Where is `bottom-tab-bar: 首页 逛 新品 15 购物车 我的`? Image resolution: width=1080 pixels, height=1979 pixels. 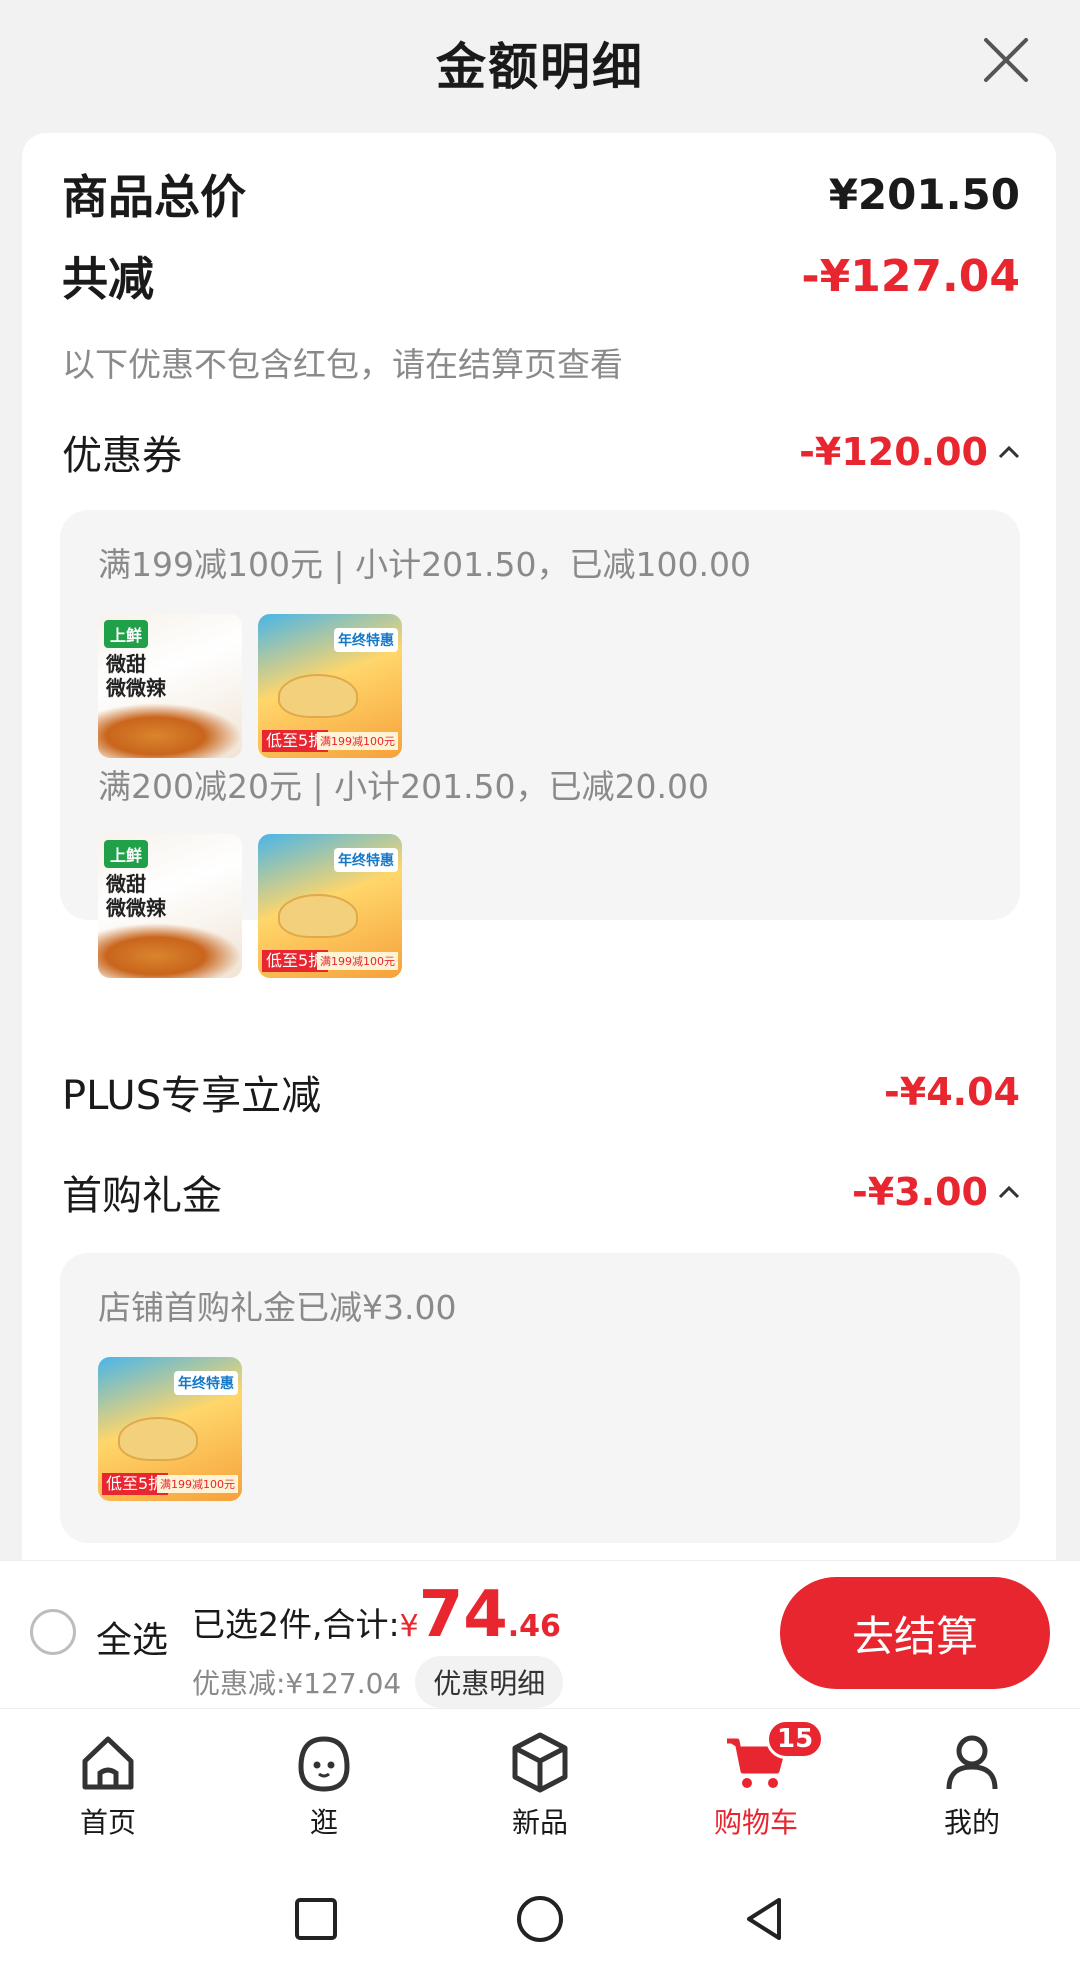
bottom-tab-bar: 首页 逛 新品 15 购物车 我的 is located at coordinates (540, 1783).